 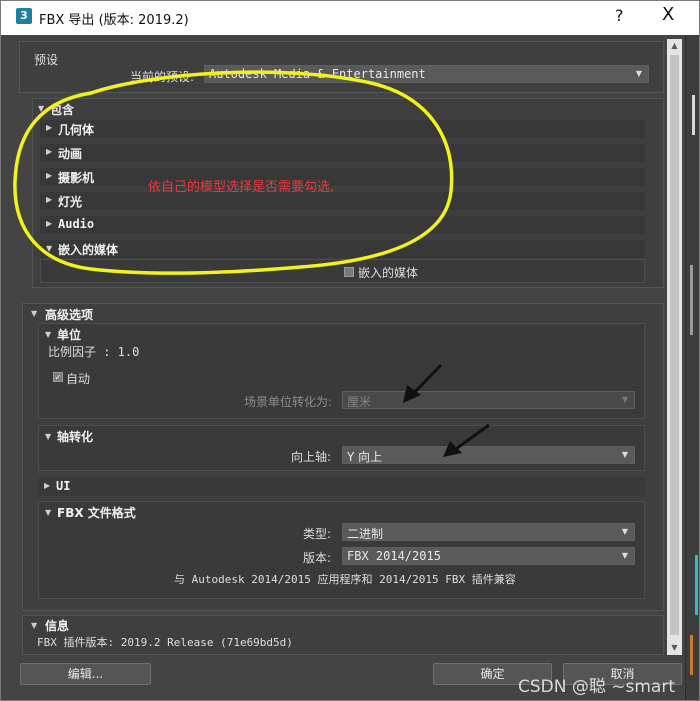 I want to click on pointer-arrow-axis-head, so click(x=452, y=449).